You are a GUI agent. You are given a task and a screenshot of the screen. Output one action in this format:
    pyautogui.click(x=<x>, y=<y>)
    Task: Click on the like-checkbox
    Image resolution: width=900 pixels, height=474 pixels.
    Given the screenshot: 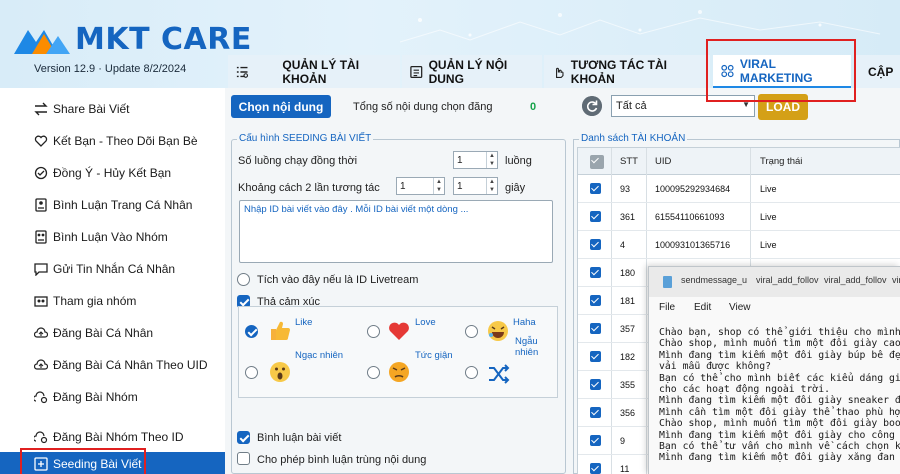 What is the action you would take?
    pyautogui.click(x=251, y=331)
    